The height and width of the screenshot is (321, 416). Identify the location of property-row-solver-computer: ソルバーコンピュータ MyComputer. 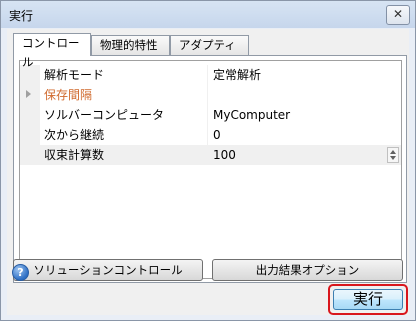
(210, 115).